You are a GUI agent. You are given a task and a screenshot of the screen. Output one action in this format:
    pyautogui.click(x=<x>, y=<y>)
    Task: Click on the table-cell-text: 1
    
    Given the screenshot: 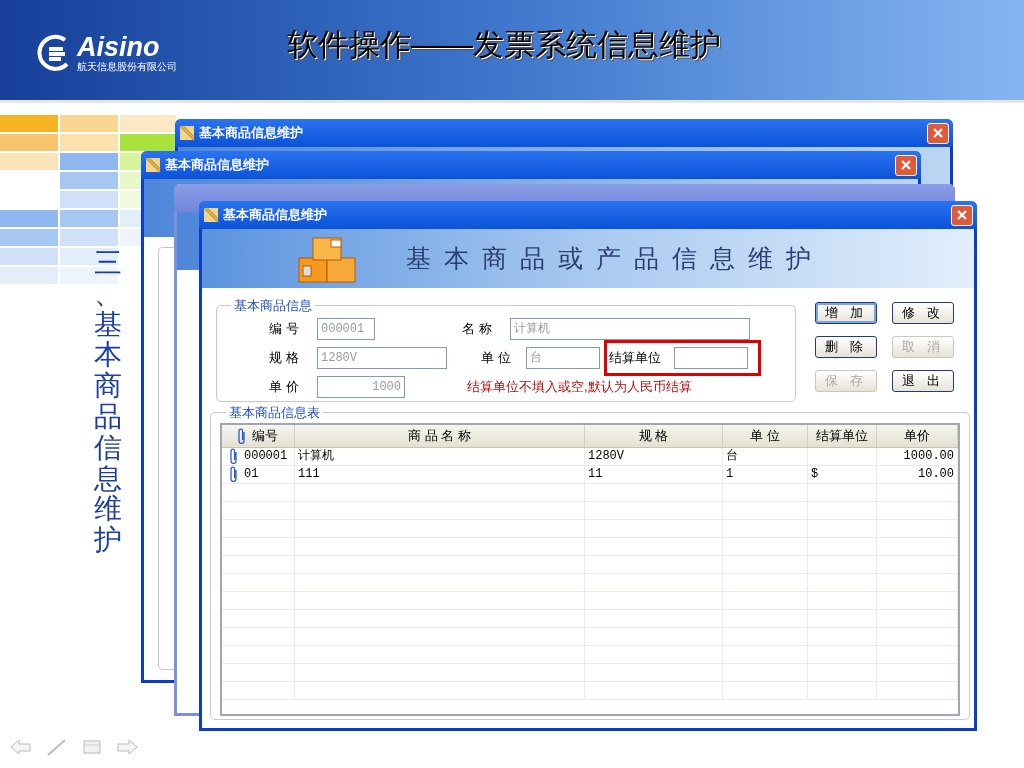 What is the action you would take?
    pyautogui.click(x=730, y=474)
    